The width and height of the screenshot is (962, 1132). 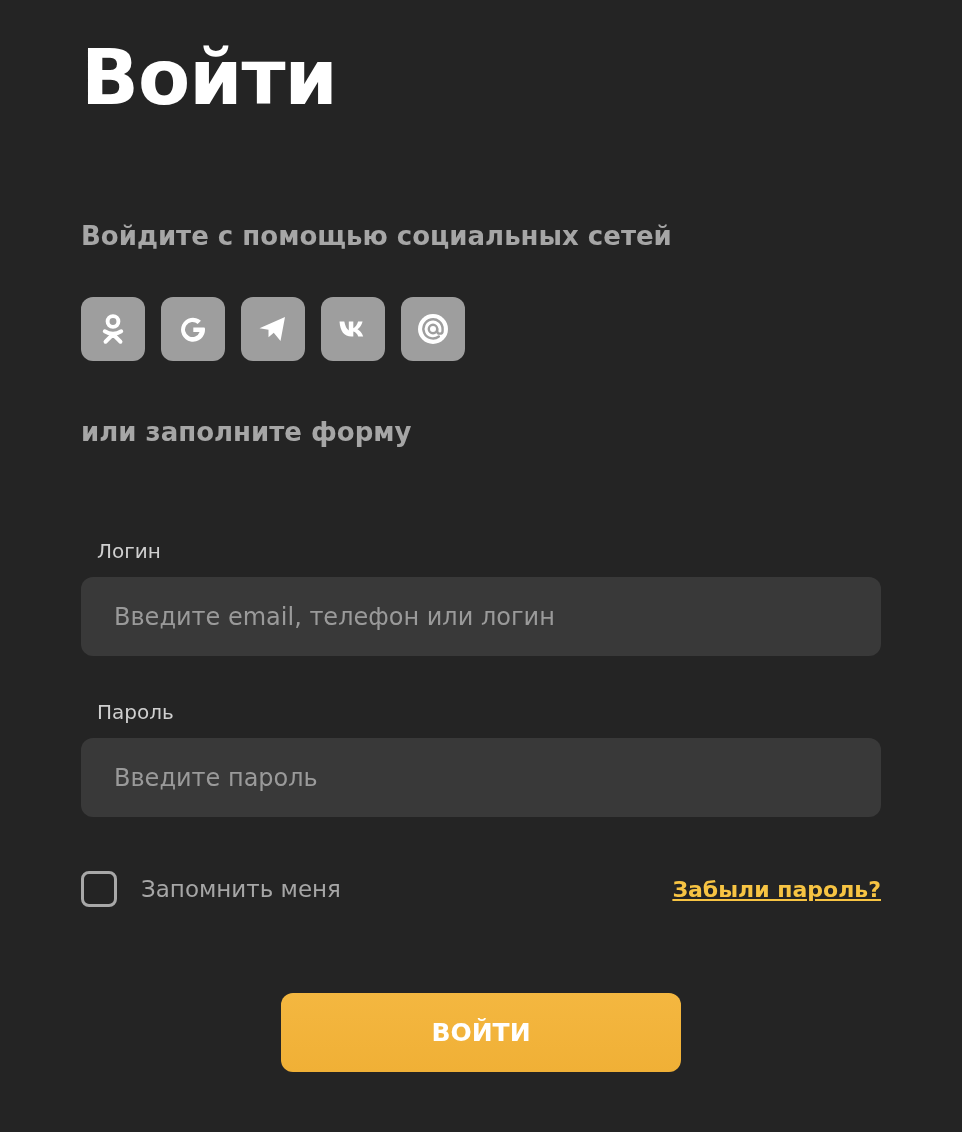 I want to click on field-label: Логин, so click(x=129, y=551).